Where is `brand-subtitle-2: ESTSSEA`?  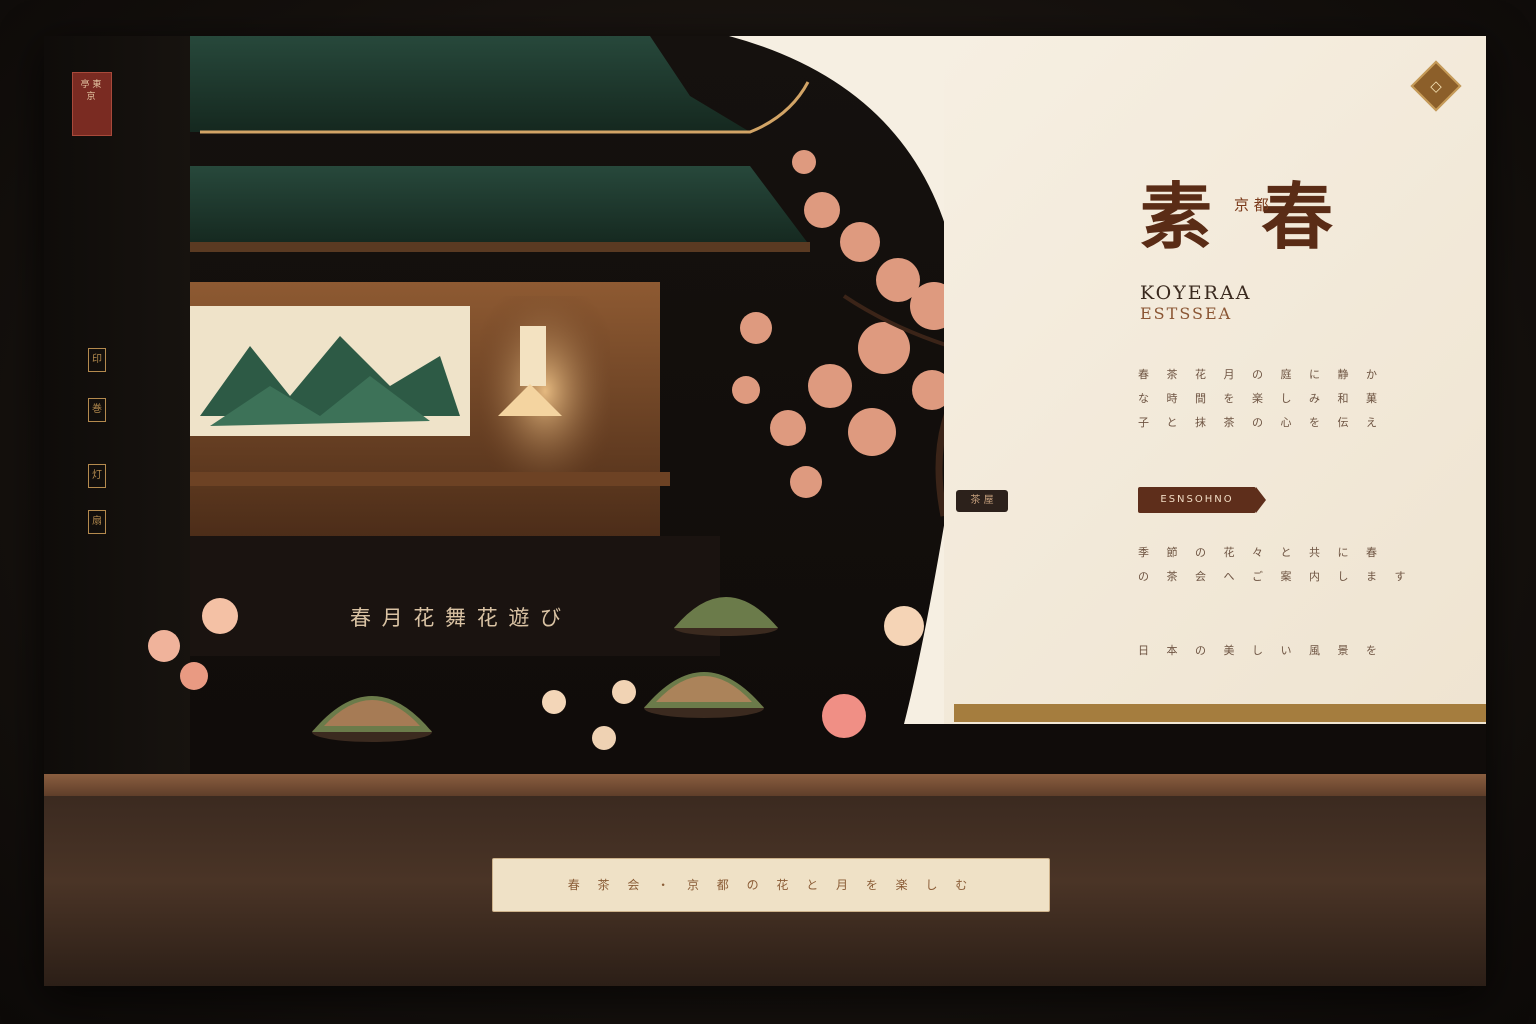
brand-subtitle-2: ESTSSEA is located at coordinates (1186, 313).